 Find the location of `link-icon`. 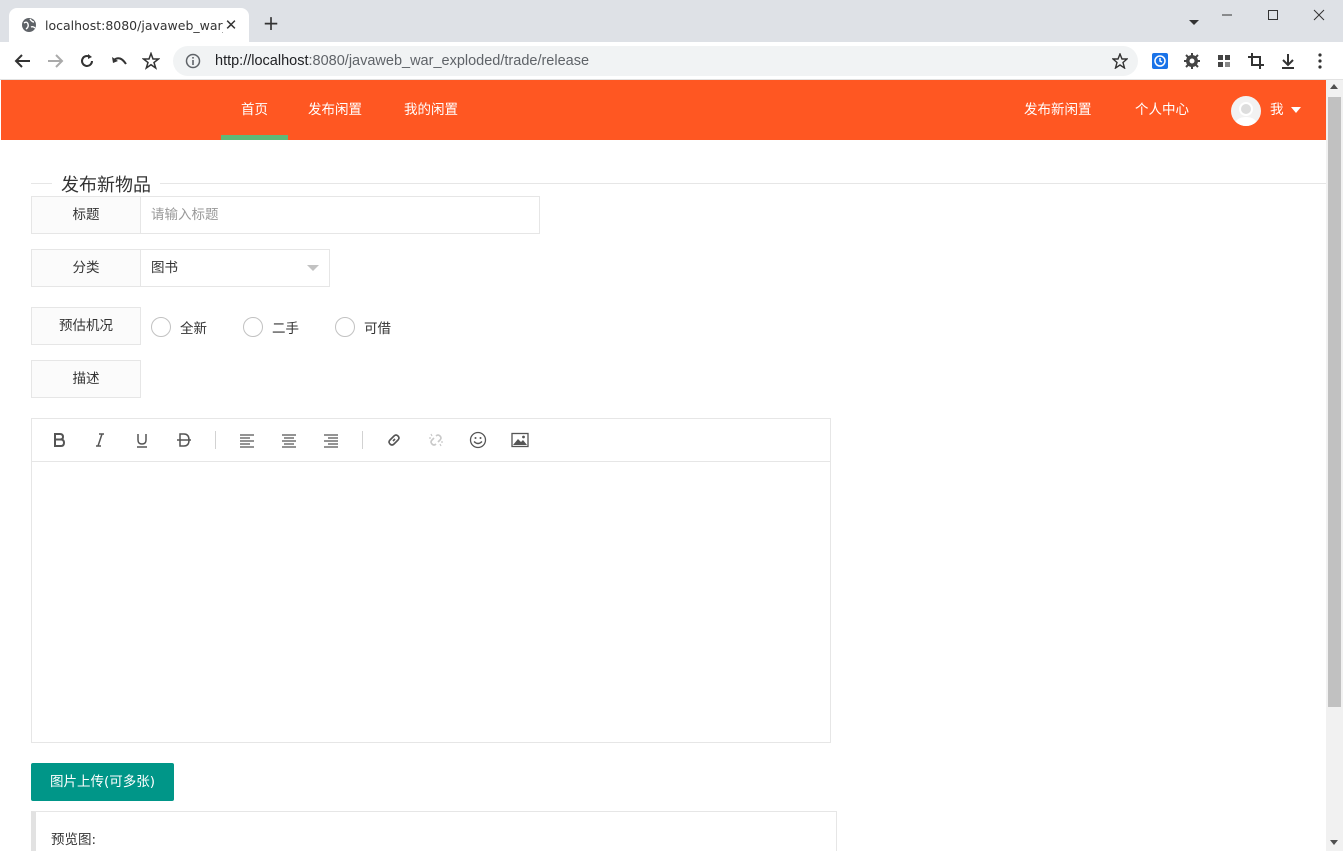

link-icon is located at coordinates (394, 440).